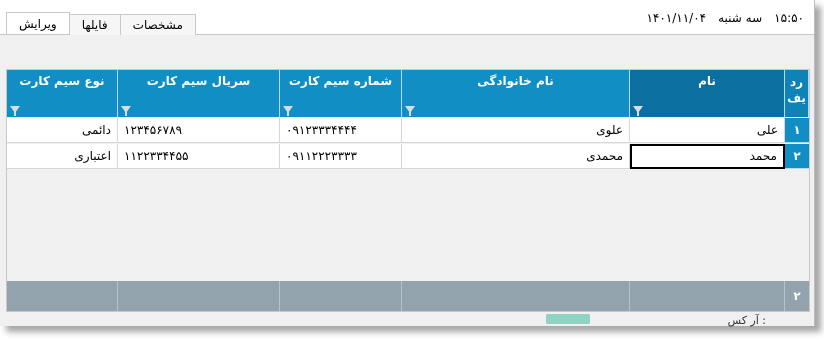  What do you see at coordinates (62, 93) in the screenshot?
I see `column-header-type: نوع سیم کارت` at bounding box center [62, 93].